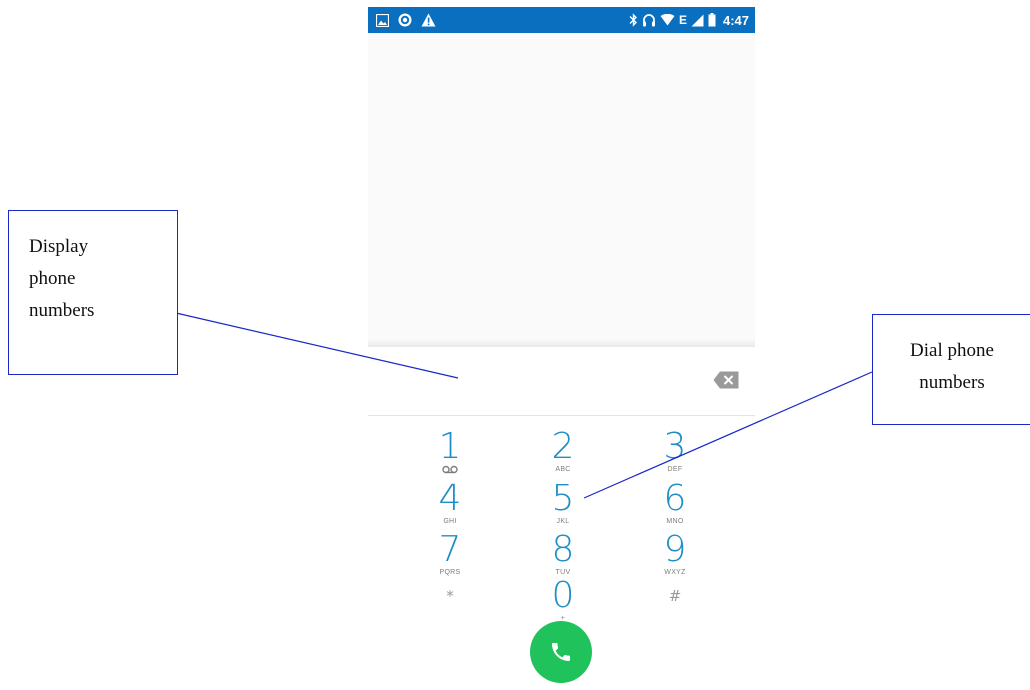 This screenshot has height=690, width=1030. I want to click on key-0-digit: 0, so click(563, 595).